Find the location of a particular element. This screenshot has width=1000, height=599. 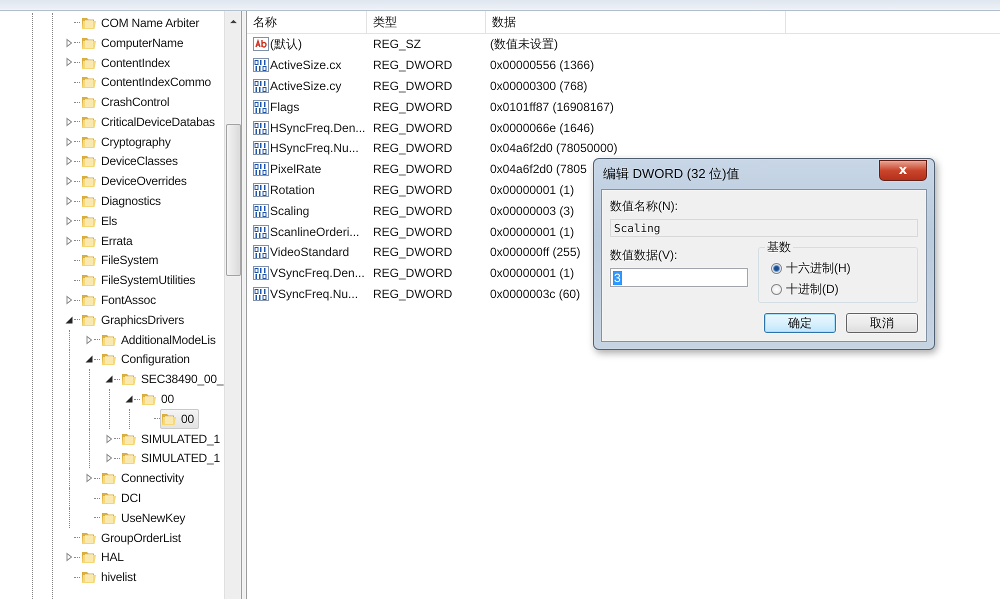

column-header: 数据 is located at coordinates (636, 22).